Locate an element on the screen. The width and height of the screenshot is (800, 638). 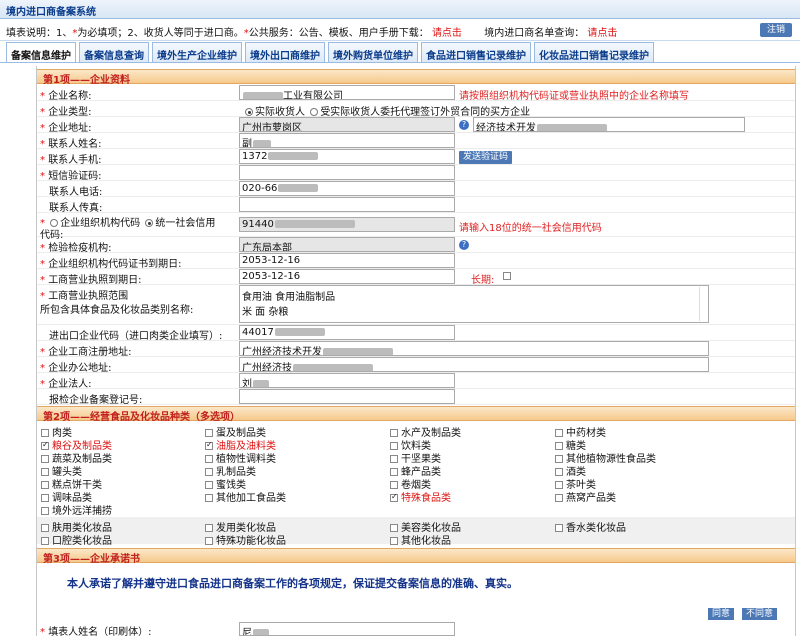
row-contact-phone: 联系人电话: 020-66 is located at coordinates (416, 189).